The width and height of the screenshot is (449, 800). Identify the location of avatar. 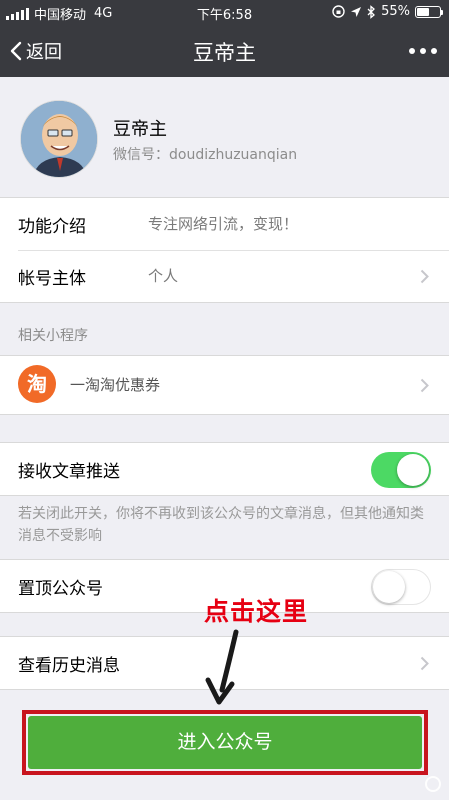
(59, 139).